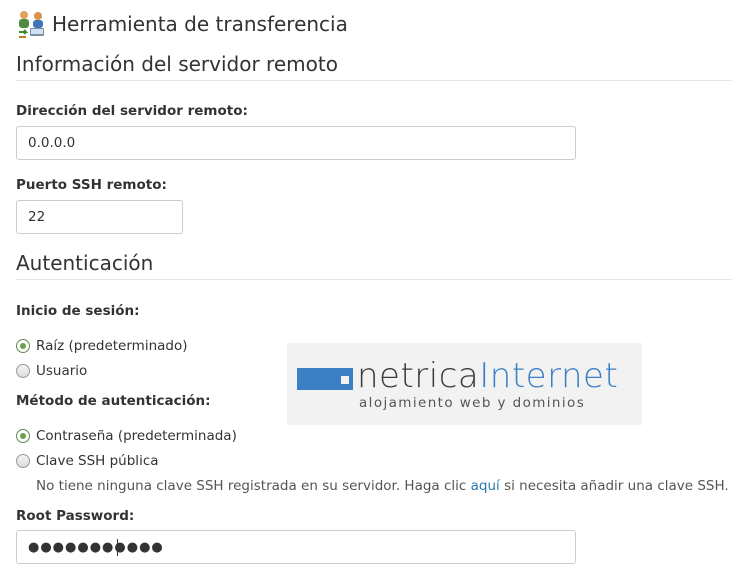 This screenshot has width=732, height=570. Describe the element at coordinates (488, 376) in the screenshot. I see `logo-wordmark: netricaInternet` at that location.